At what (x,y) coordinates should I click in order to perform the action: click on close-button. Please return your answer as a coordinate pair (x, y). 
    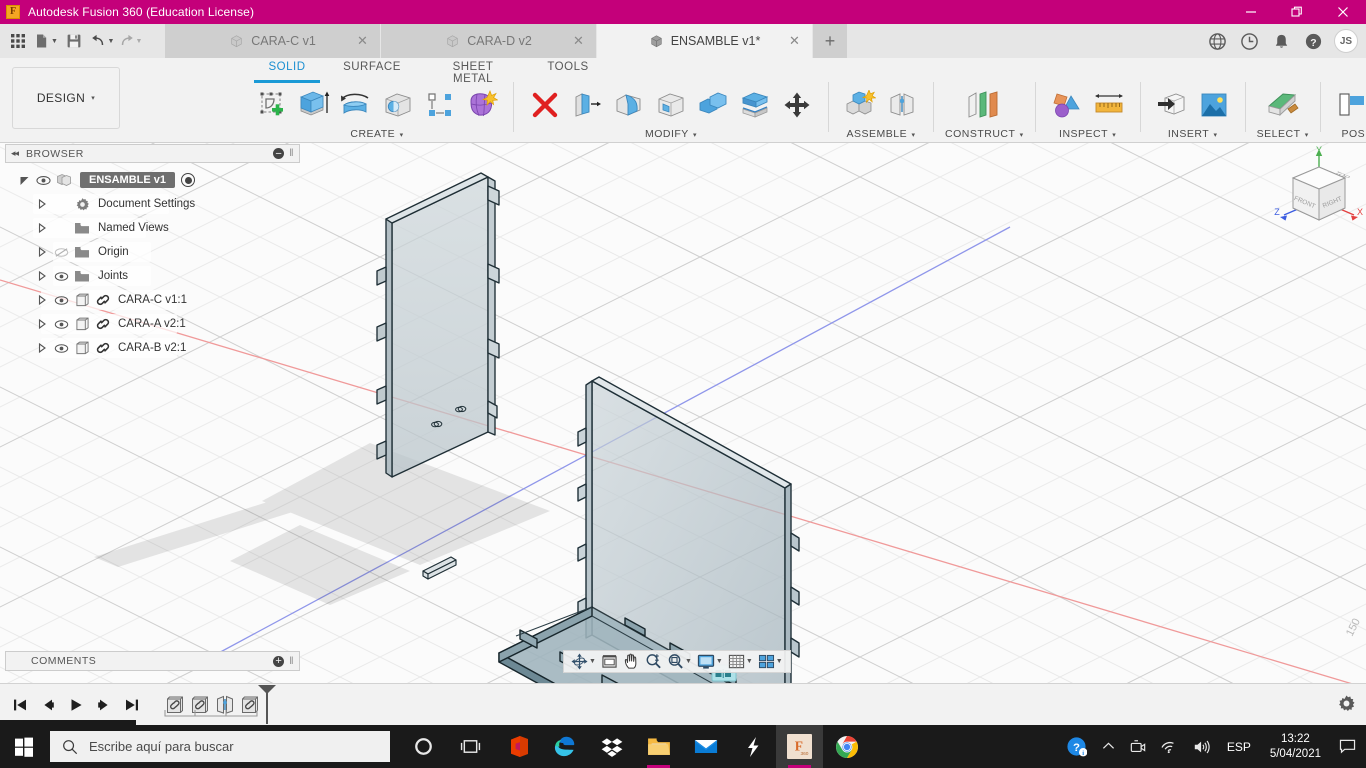
    Looking at the image, I should click on (1343, 12).